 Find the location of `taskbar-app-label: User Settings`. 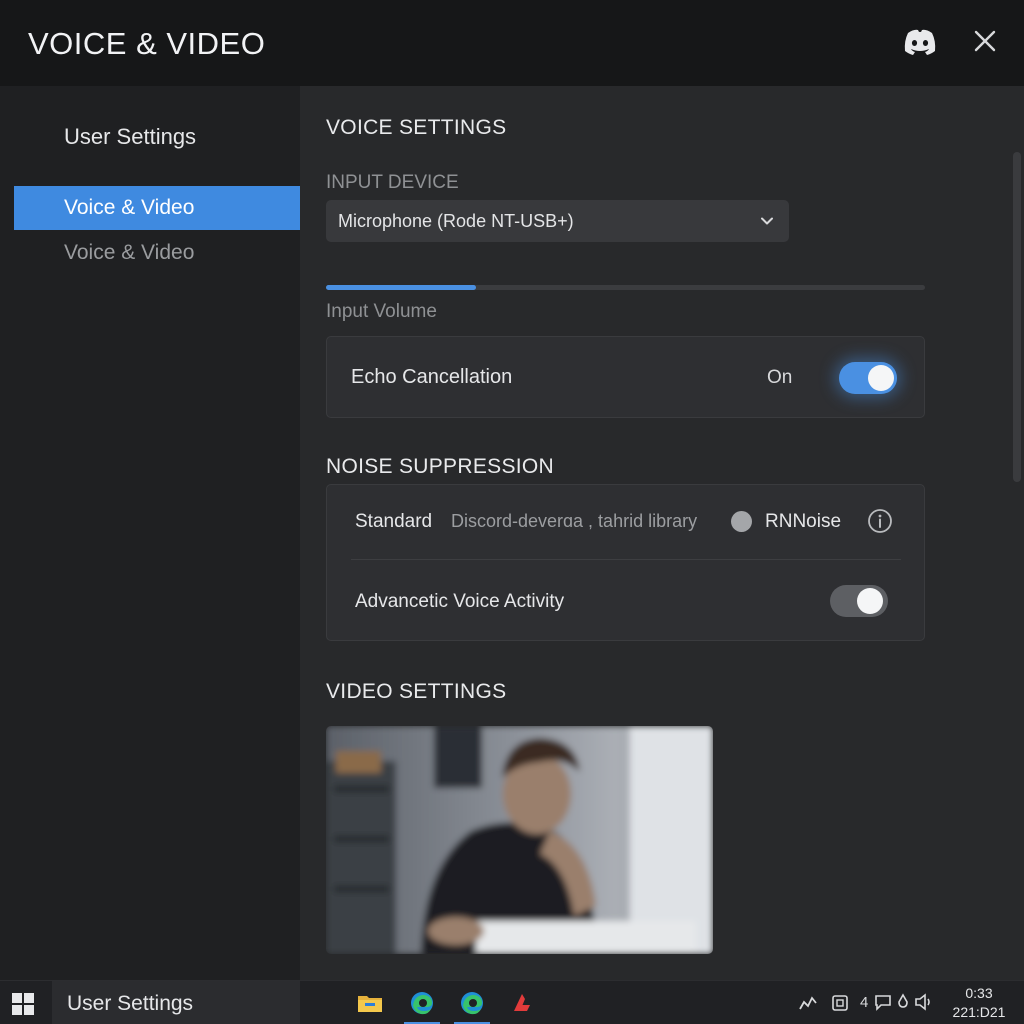

taskbar-app-label: User Settings is located at coordinates (130, 1003).